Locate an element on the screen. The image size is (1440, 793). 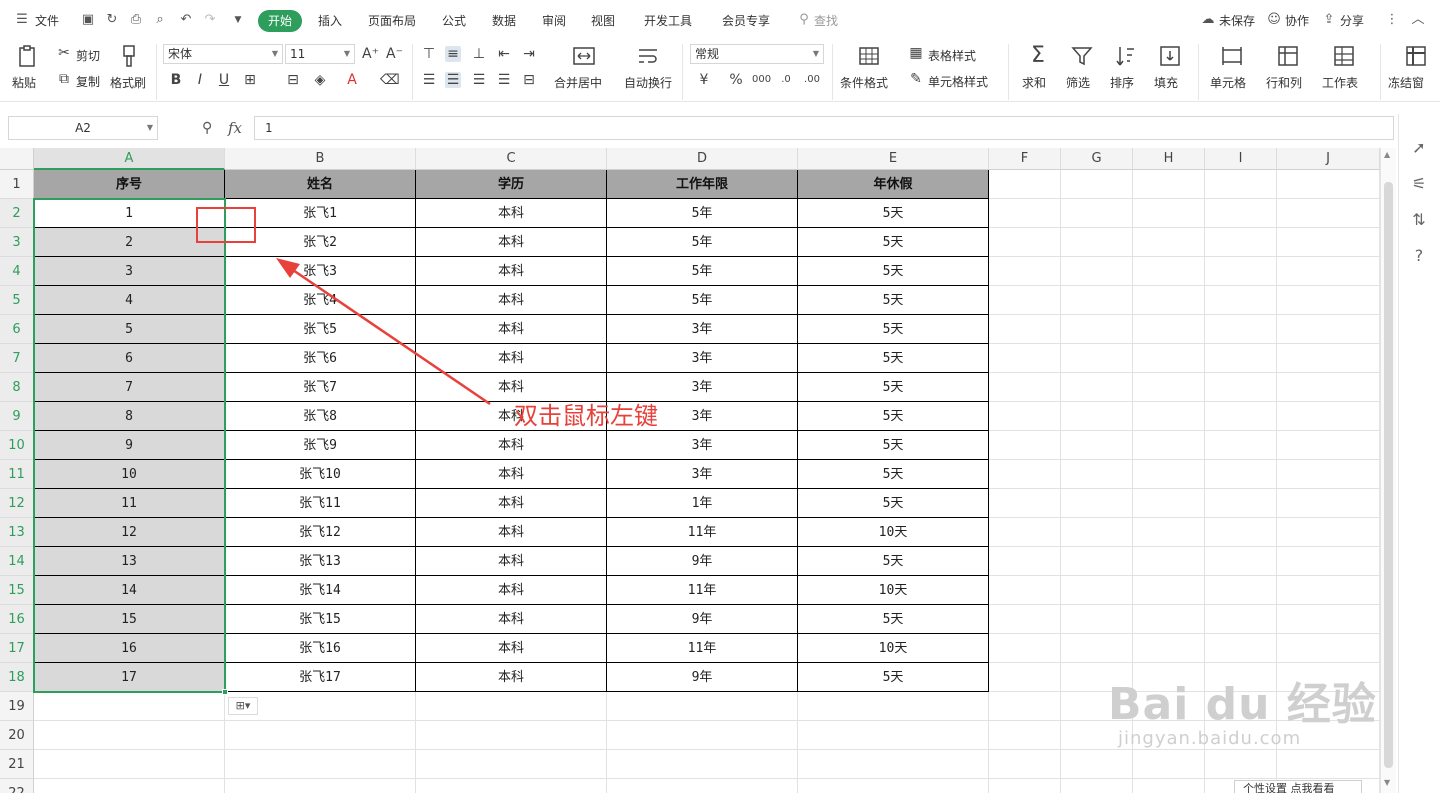
filter-icon is located at coordinates (1082, 56).